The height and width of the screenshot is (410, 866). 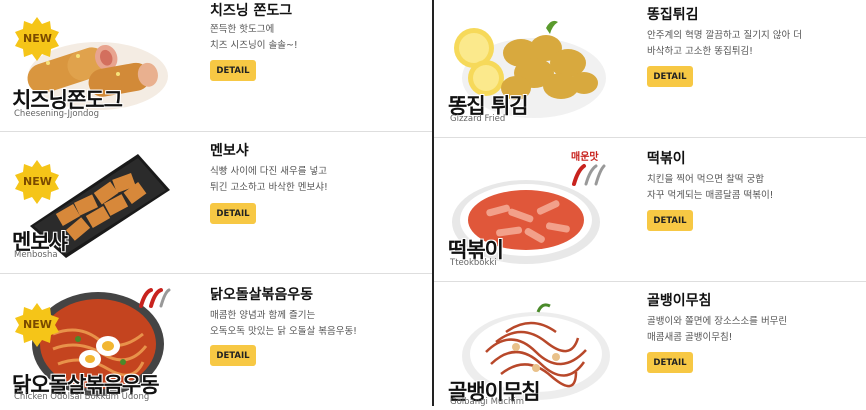 What do you see at coordinates (269, 179) in the screenshot?
I see `menu-item-description: 식빵 사이에 다진 새우를 넣고 튀긴 고소하고 바삭한 멘보샤!` at bounding box center [269, 179].